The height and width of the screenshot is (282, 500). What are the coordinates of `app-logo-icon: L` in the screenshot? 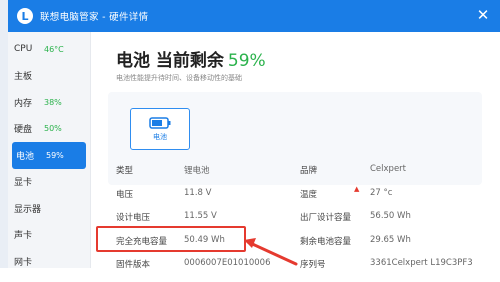 It's located at (25, 16).